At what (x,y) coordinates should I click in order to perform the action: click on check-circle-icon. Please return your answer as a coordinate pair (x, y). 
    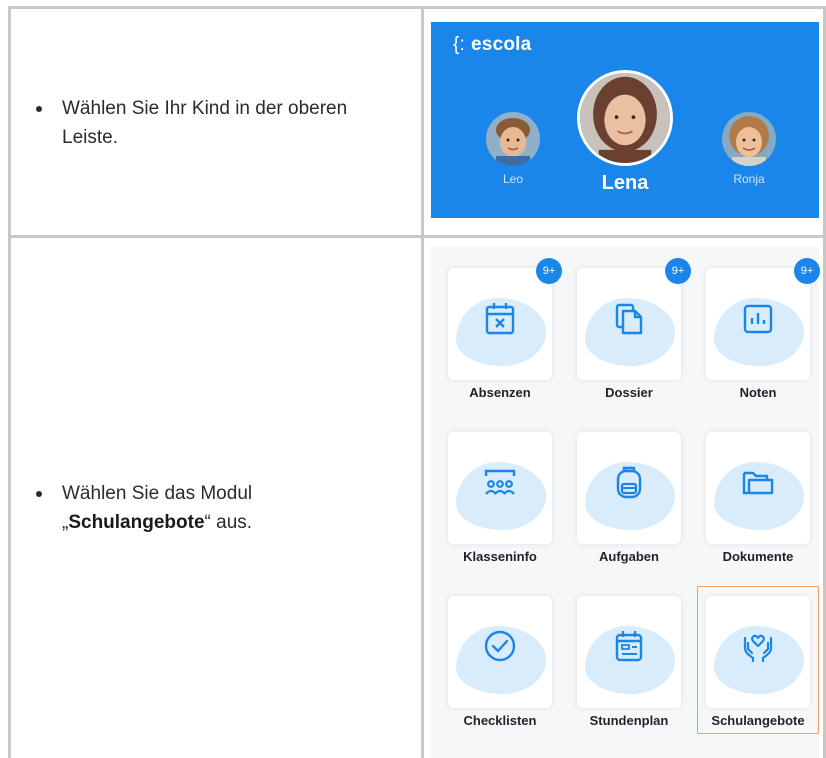
    Looking at the image, I should click on (500, 646).